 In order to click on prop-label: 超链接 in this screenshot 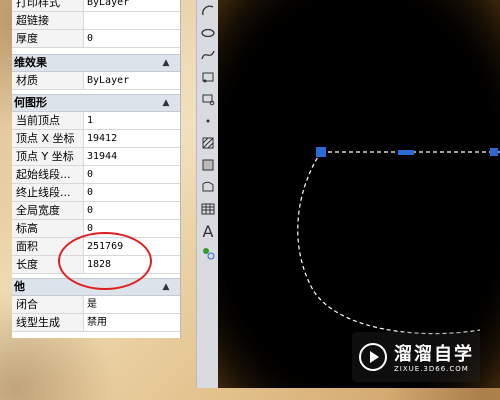, I will do `click(48, 20)`.